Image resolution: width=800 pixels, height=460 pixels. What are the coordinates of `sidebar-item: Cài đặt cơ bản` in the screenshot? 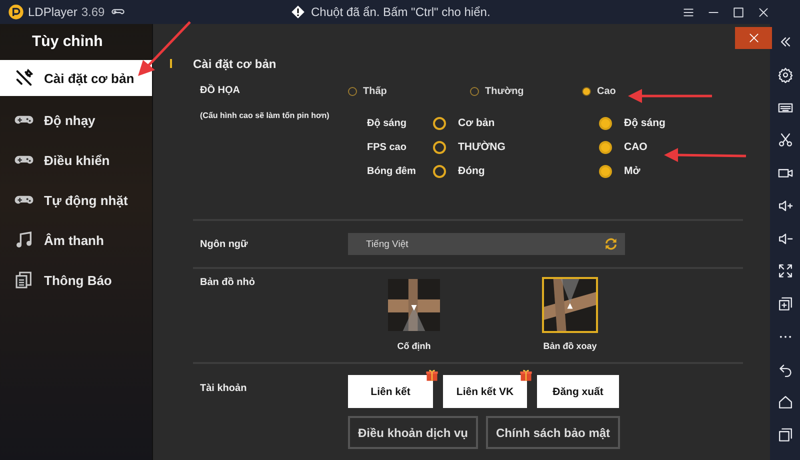 It's located at (76, 78).